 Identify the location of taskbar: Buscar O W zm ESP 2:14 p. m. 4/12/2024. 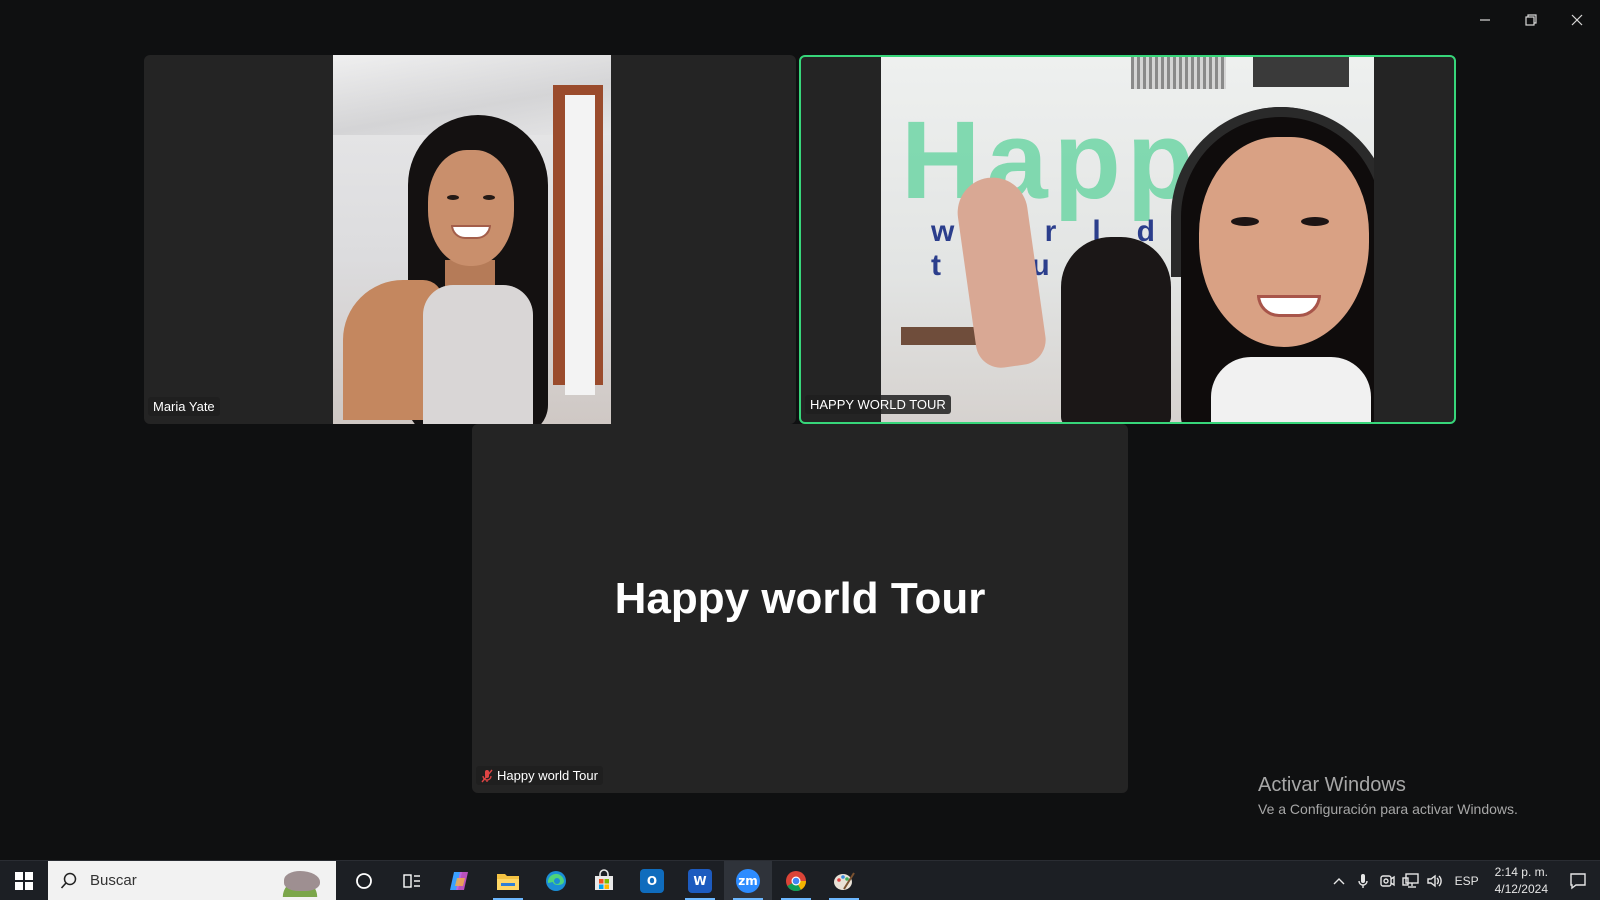
(800, 880).